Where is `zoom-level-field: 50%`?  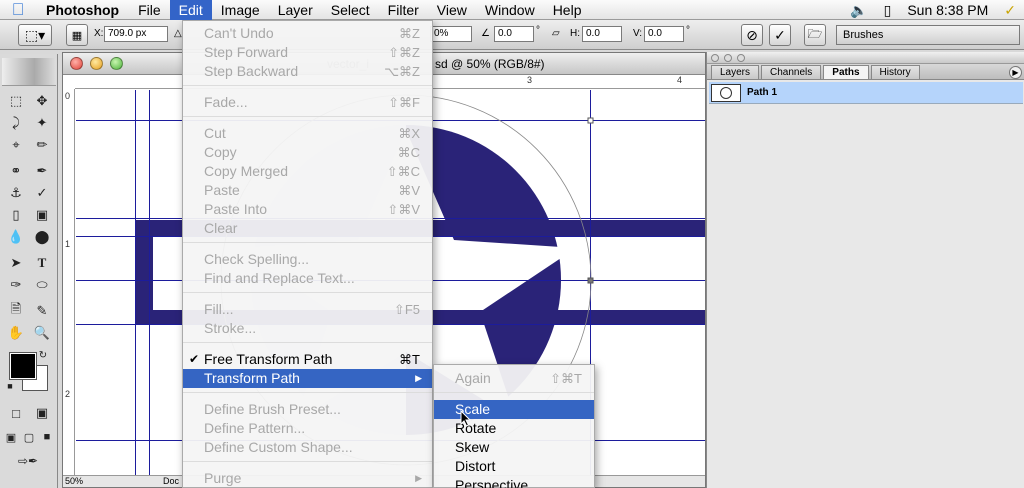
zoom-level-field: 50% is located at coordinates (74, 481).